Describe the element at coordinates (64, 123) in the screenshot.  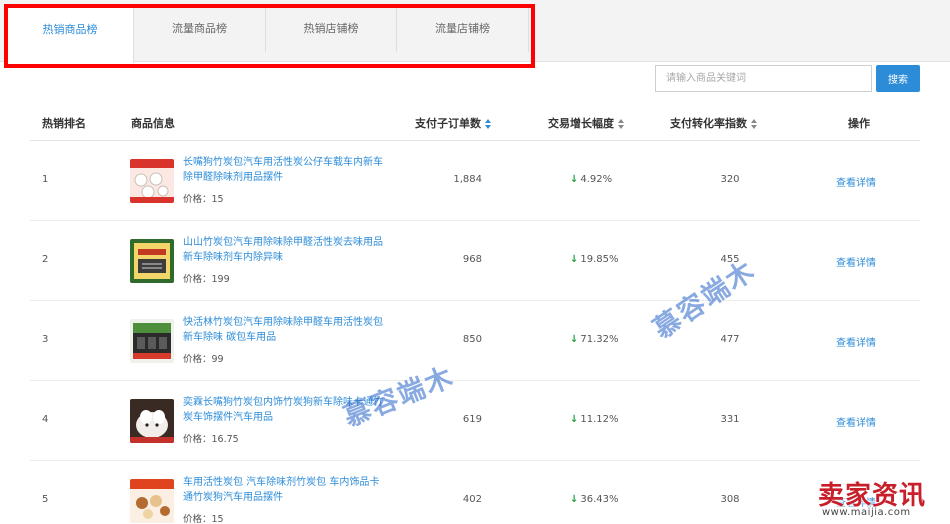
I see `header-rank: 热销排名` at that location.